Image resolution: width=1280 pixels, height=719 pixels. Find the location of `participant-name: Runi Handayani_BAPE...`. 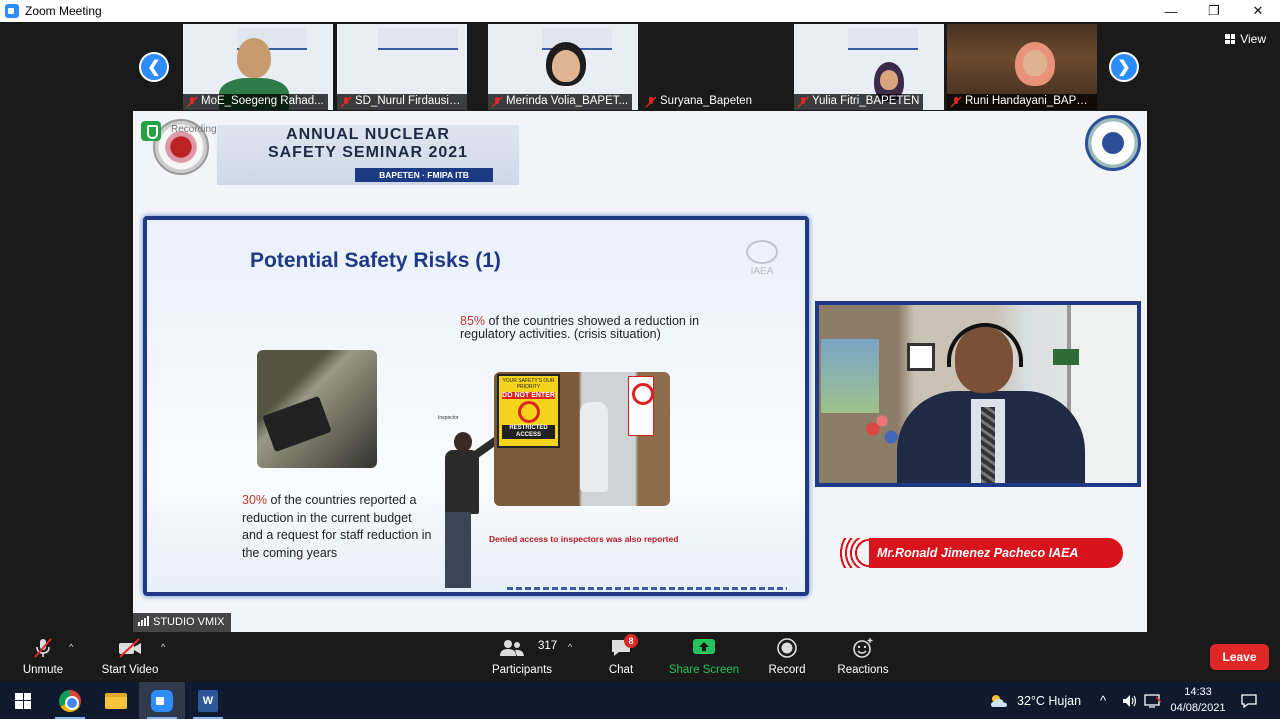

participant-name: Runi Handayani_BAPE... is located at coordinates (1022, 102).